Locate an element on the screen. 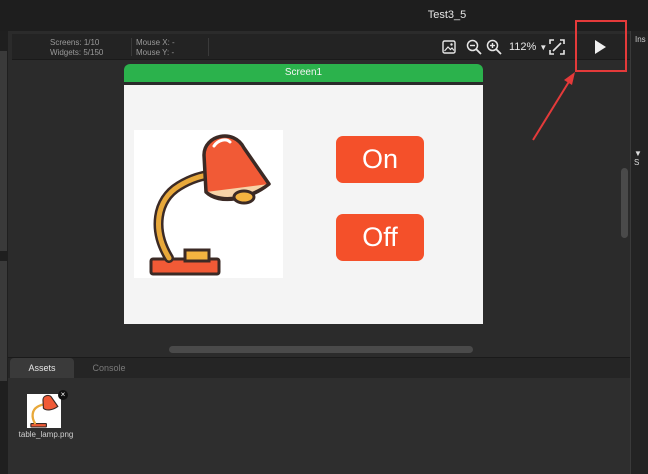 The width and height of the screenshot is (648, 474). mouse-x-stat: Mouse X: - is located at coordinates (155, 43).